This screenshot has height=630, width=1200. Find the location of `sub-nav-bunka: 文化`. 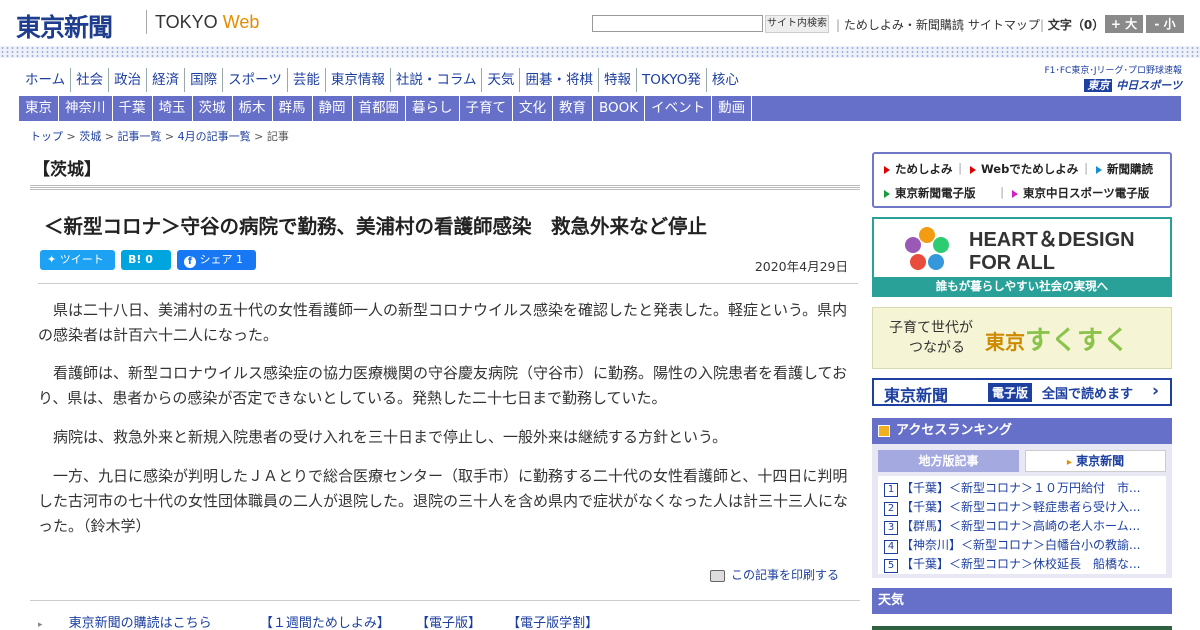

sub-nav-bunka: 文化 is located at coordinates (533, 108).